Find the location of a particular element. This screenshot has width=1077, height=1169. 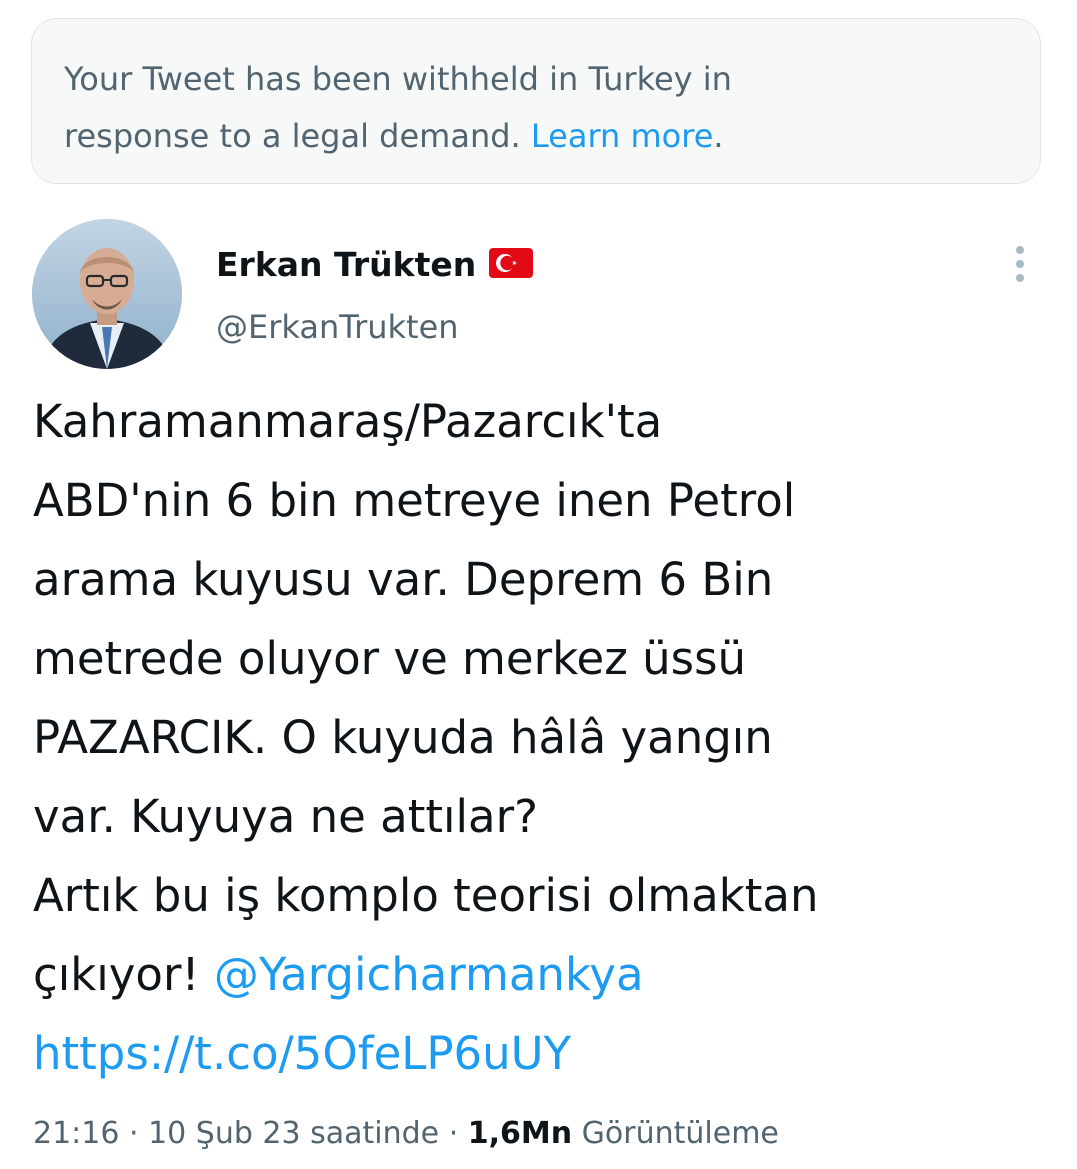

notice-line-2: response to a legal demand. Learn more. is located at coordinates (536, 136).